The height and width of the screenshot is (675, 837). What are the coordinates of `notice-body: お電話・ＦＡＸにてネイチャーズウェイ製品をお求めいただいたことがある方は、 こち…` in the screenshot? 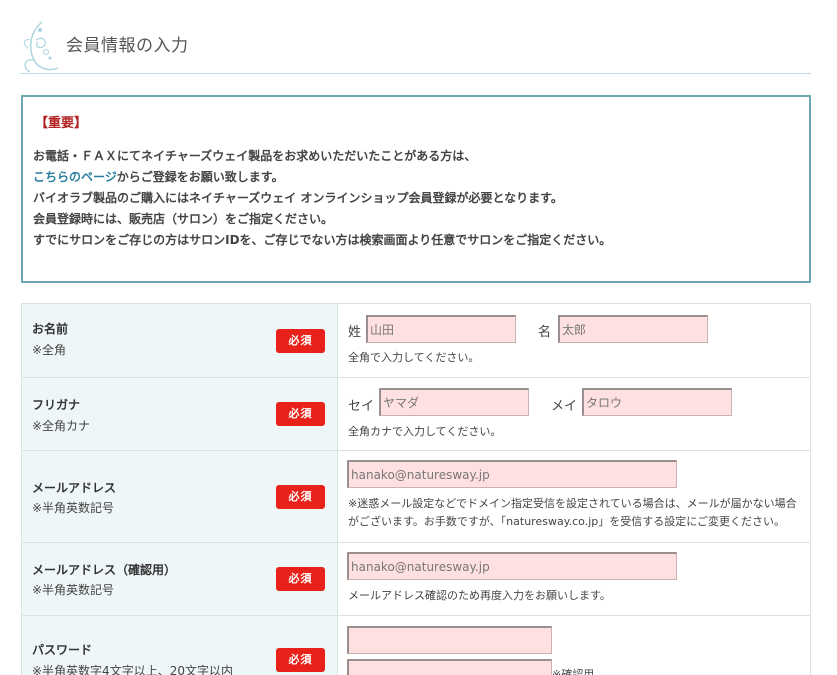 It's located at (322, 198).